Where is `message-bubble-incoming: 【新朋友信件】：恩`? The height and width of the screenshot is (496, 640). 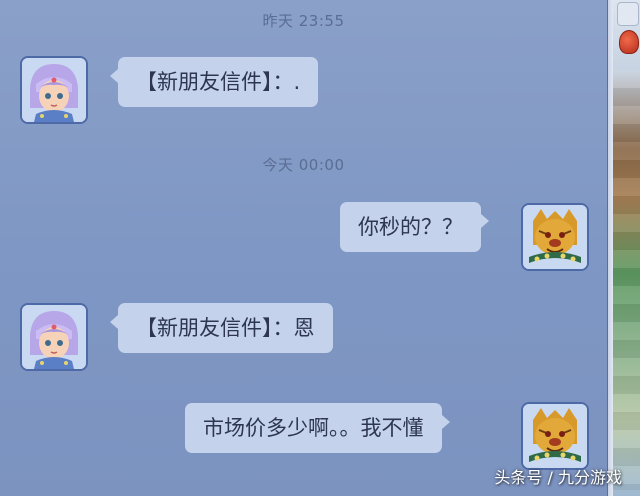
message-bubble-incoming: 【新朋友信件】：恩 is located at coordinates (221, 328).